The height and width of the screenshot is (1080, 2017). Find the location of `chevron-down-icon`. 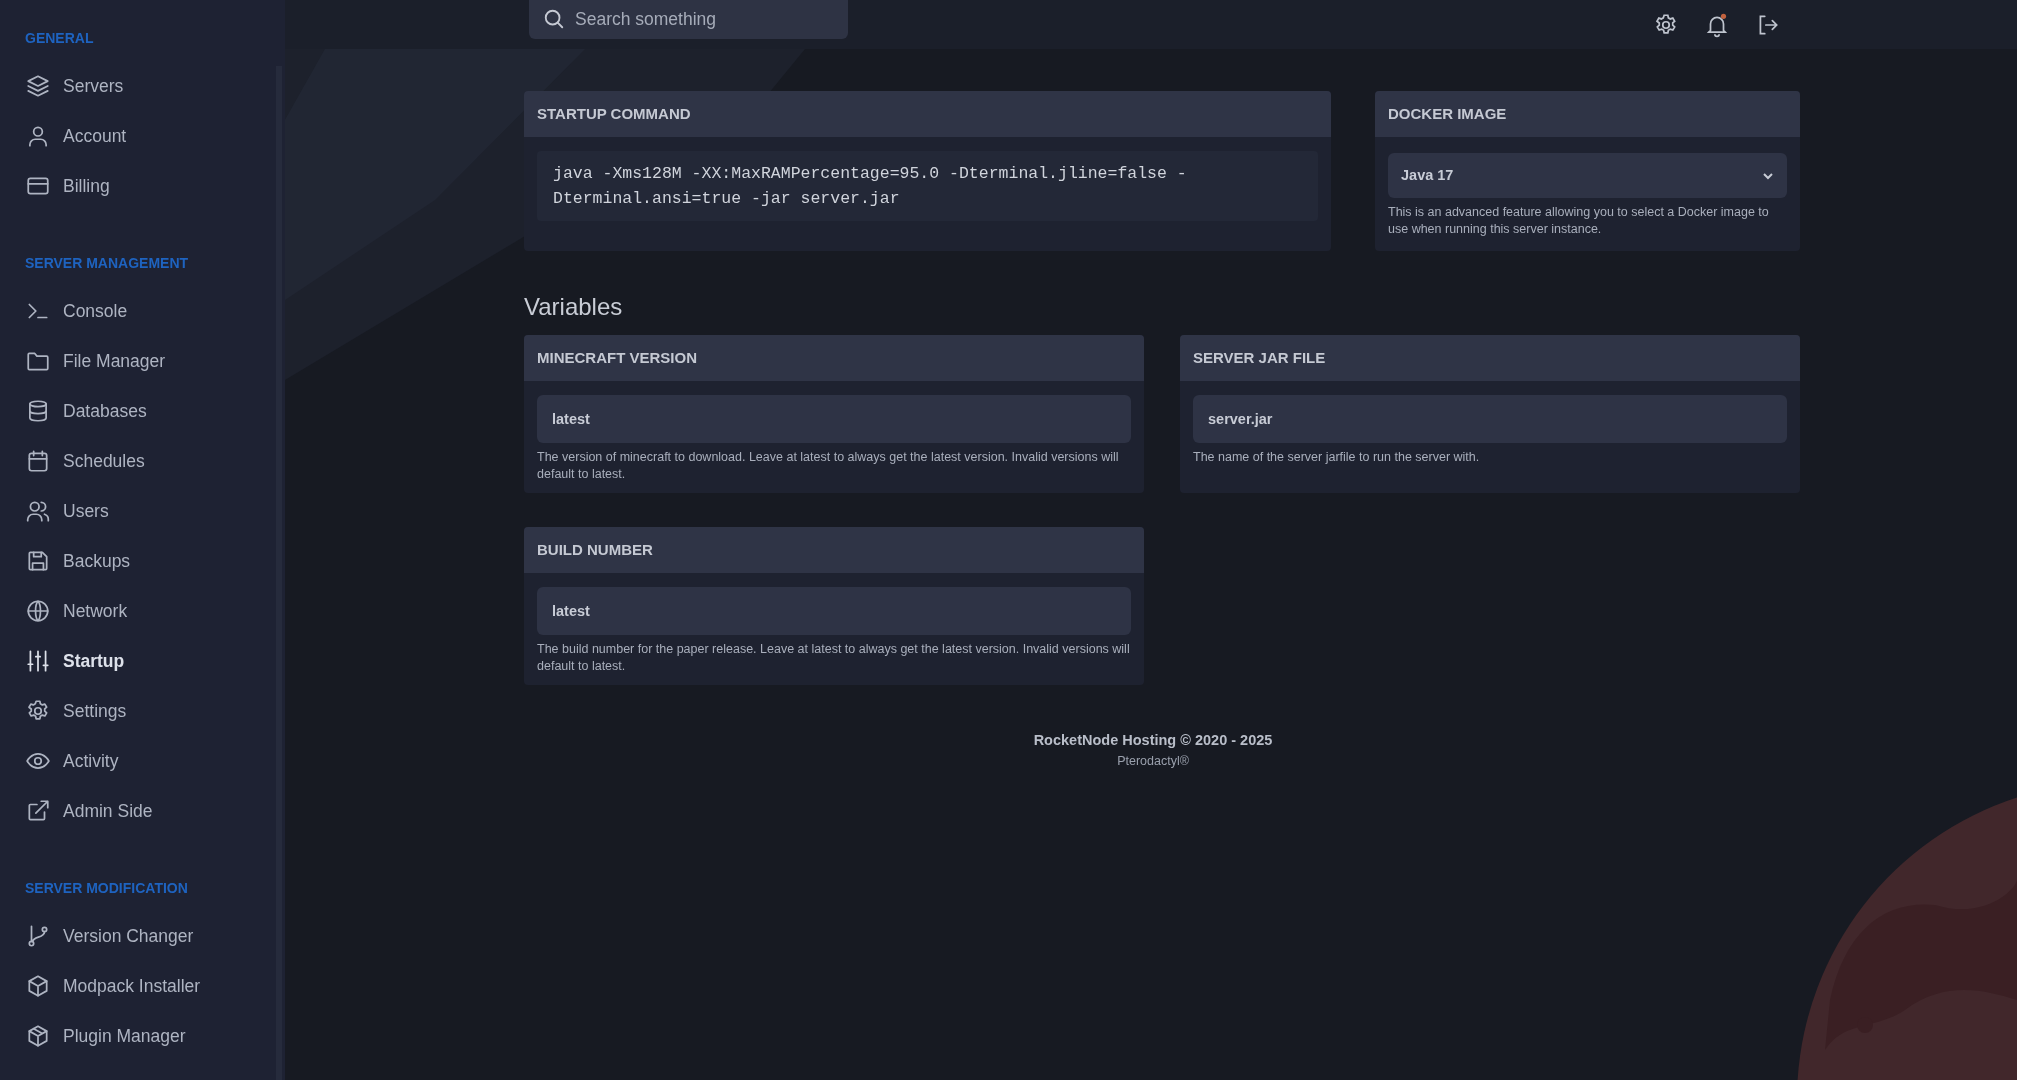

chevron-down-icon is located at coordinates (1768, 175).